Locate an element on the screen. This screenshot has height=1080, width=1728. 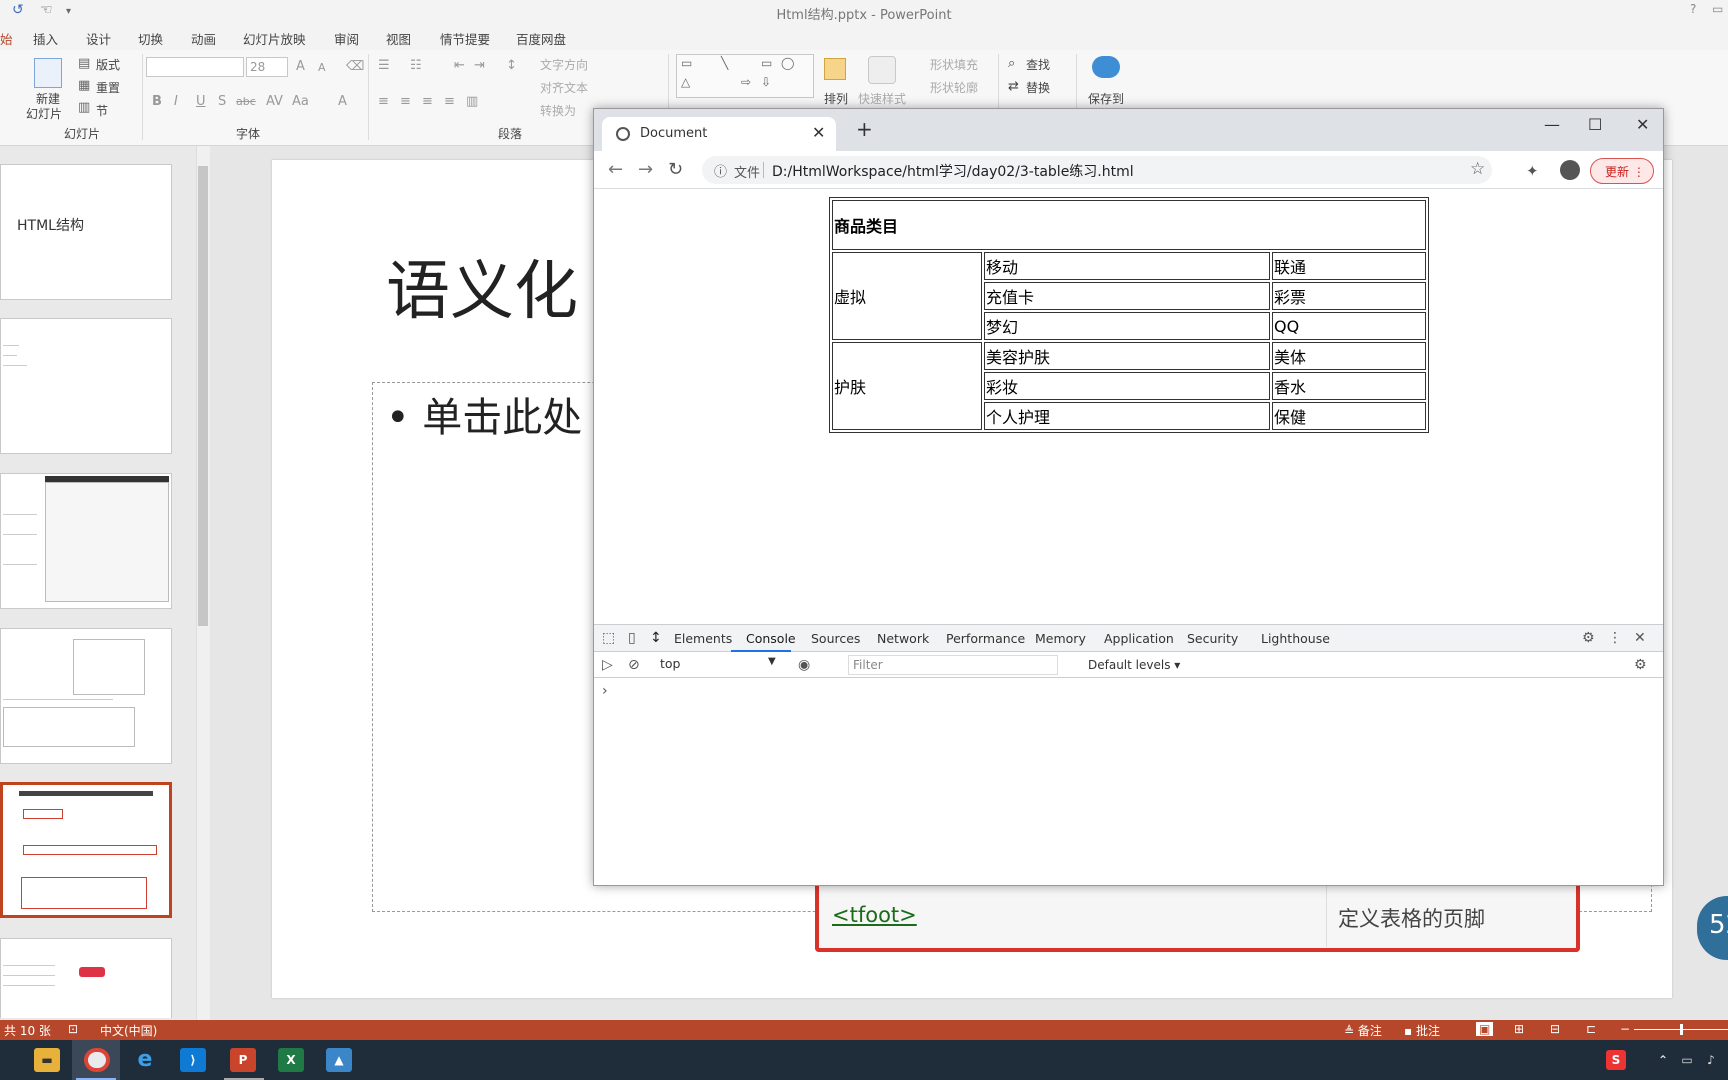
baidu-cloud-icon is located at coordinates (1106, 67).